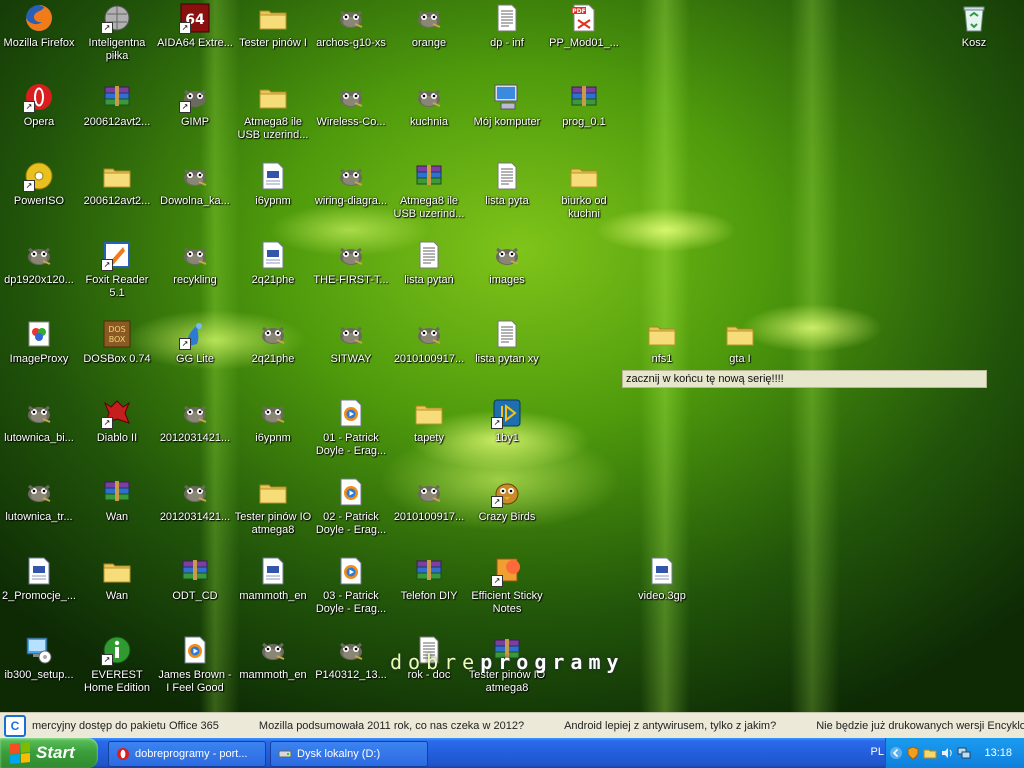 The width and height of the screenshot is (1024, 768). I want to click on gimp-icon: ↗, so click(195, 97).